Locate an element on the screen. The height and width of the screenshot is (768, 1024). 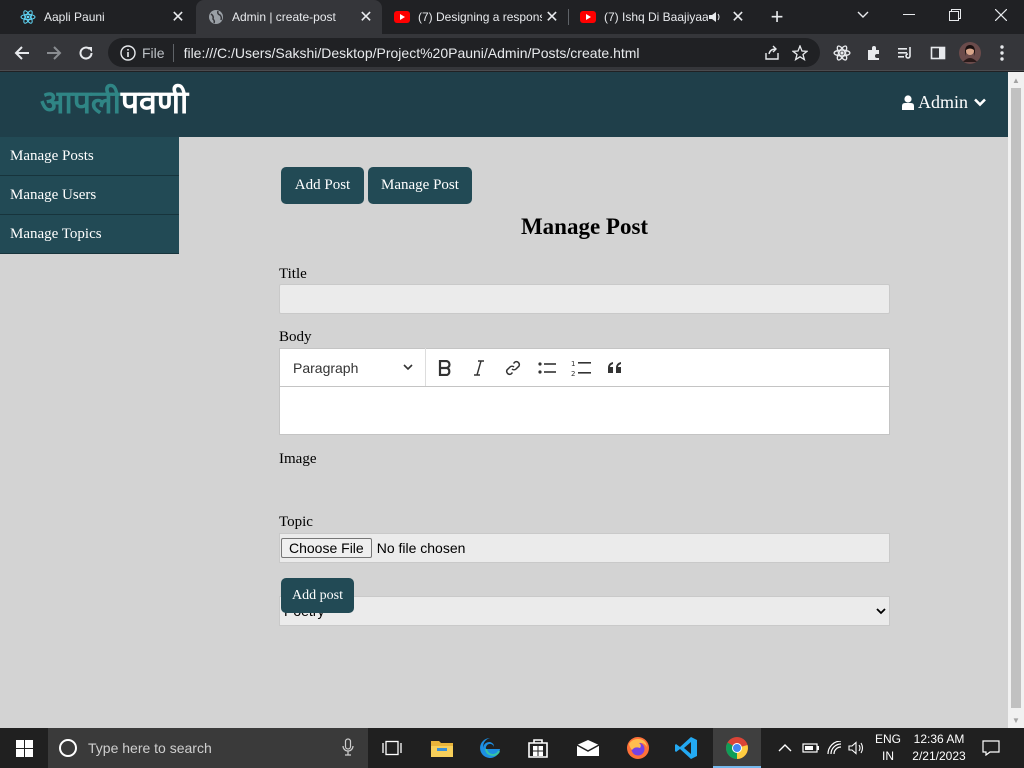
blockquote-icon is located at coordinates (615, 368).